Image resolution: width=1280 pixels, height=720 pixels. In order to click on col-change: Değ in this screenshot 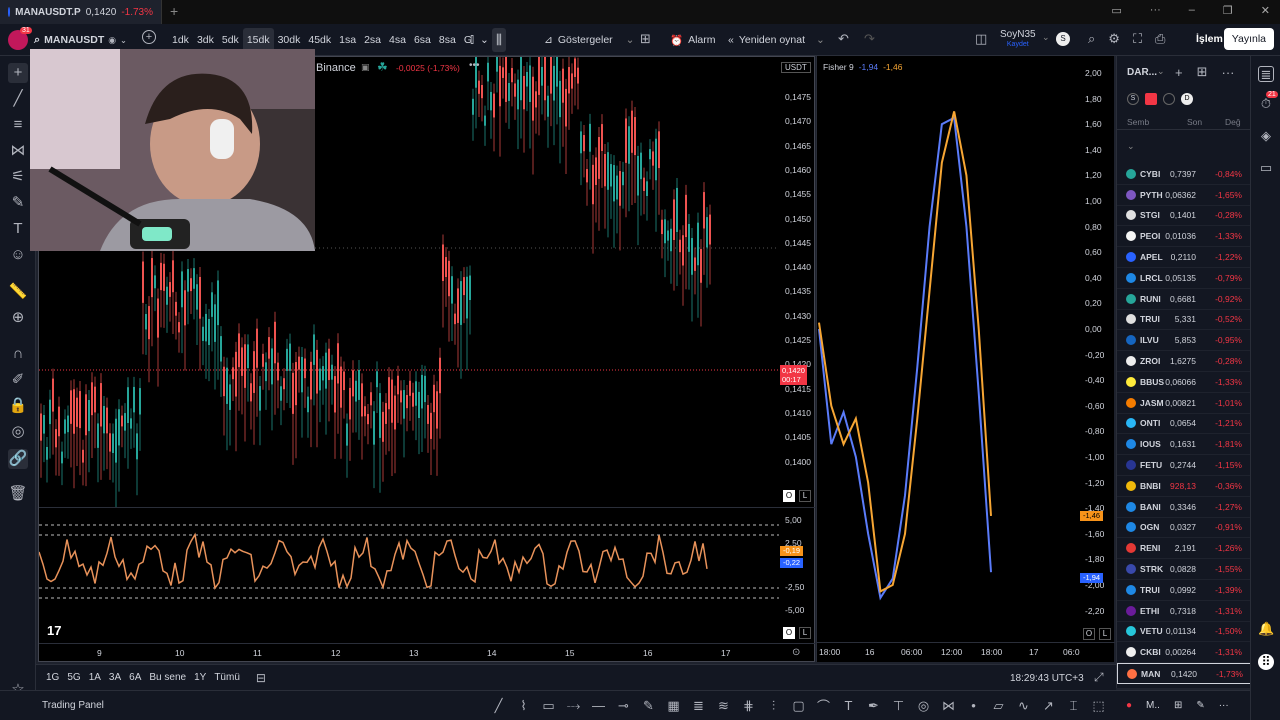, I will do `click(1233, 122)`.